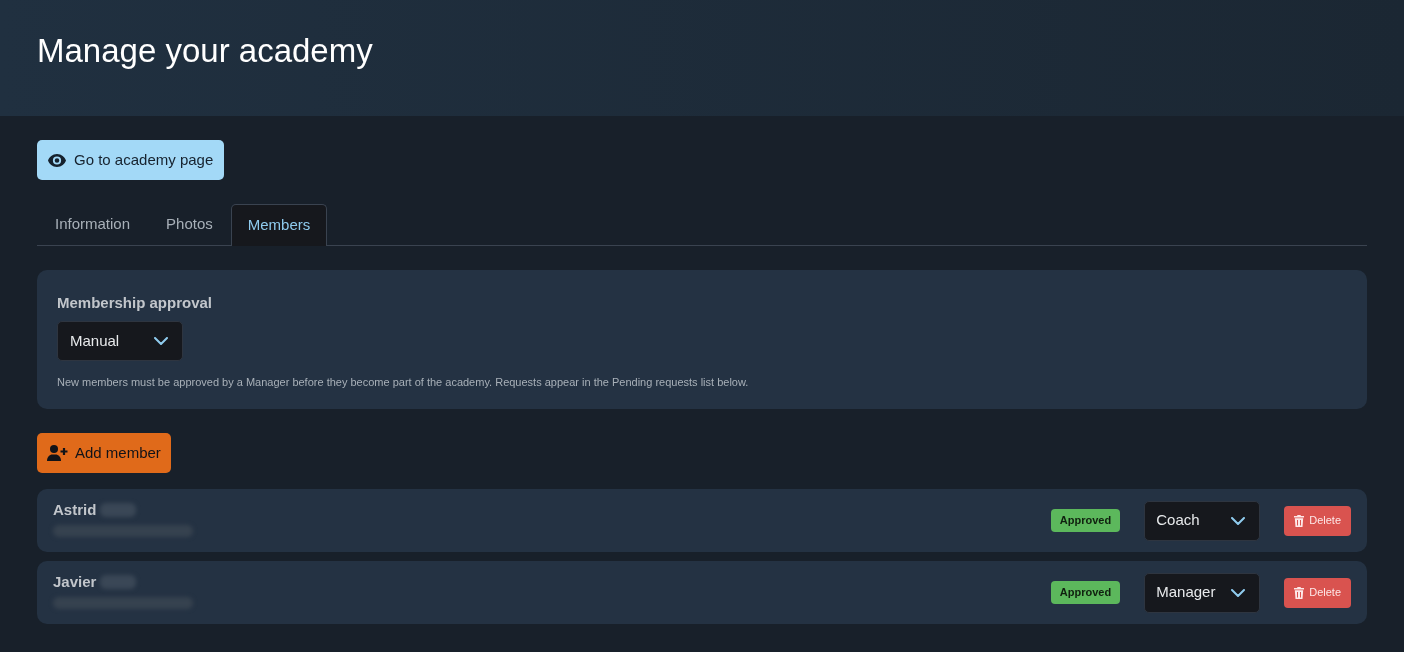  What do you see at coordinates (1202, 520) in the screenshot?
I see `role-select: Coach` at bounding box center [1202, 520].